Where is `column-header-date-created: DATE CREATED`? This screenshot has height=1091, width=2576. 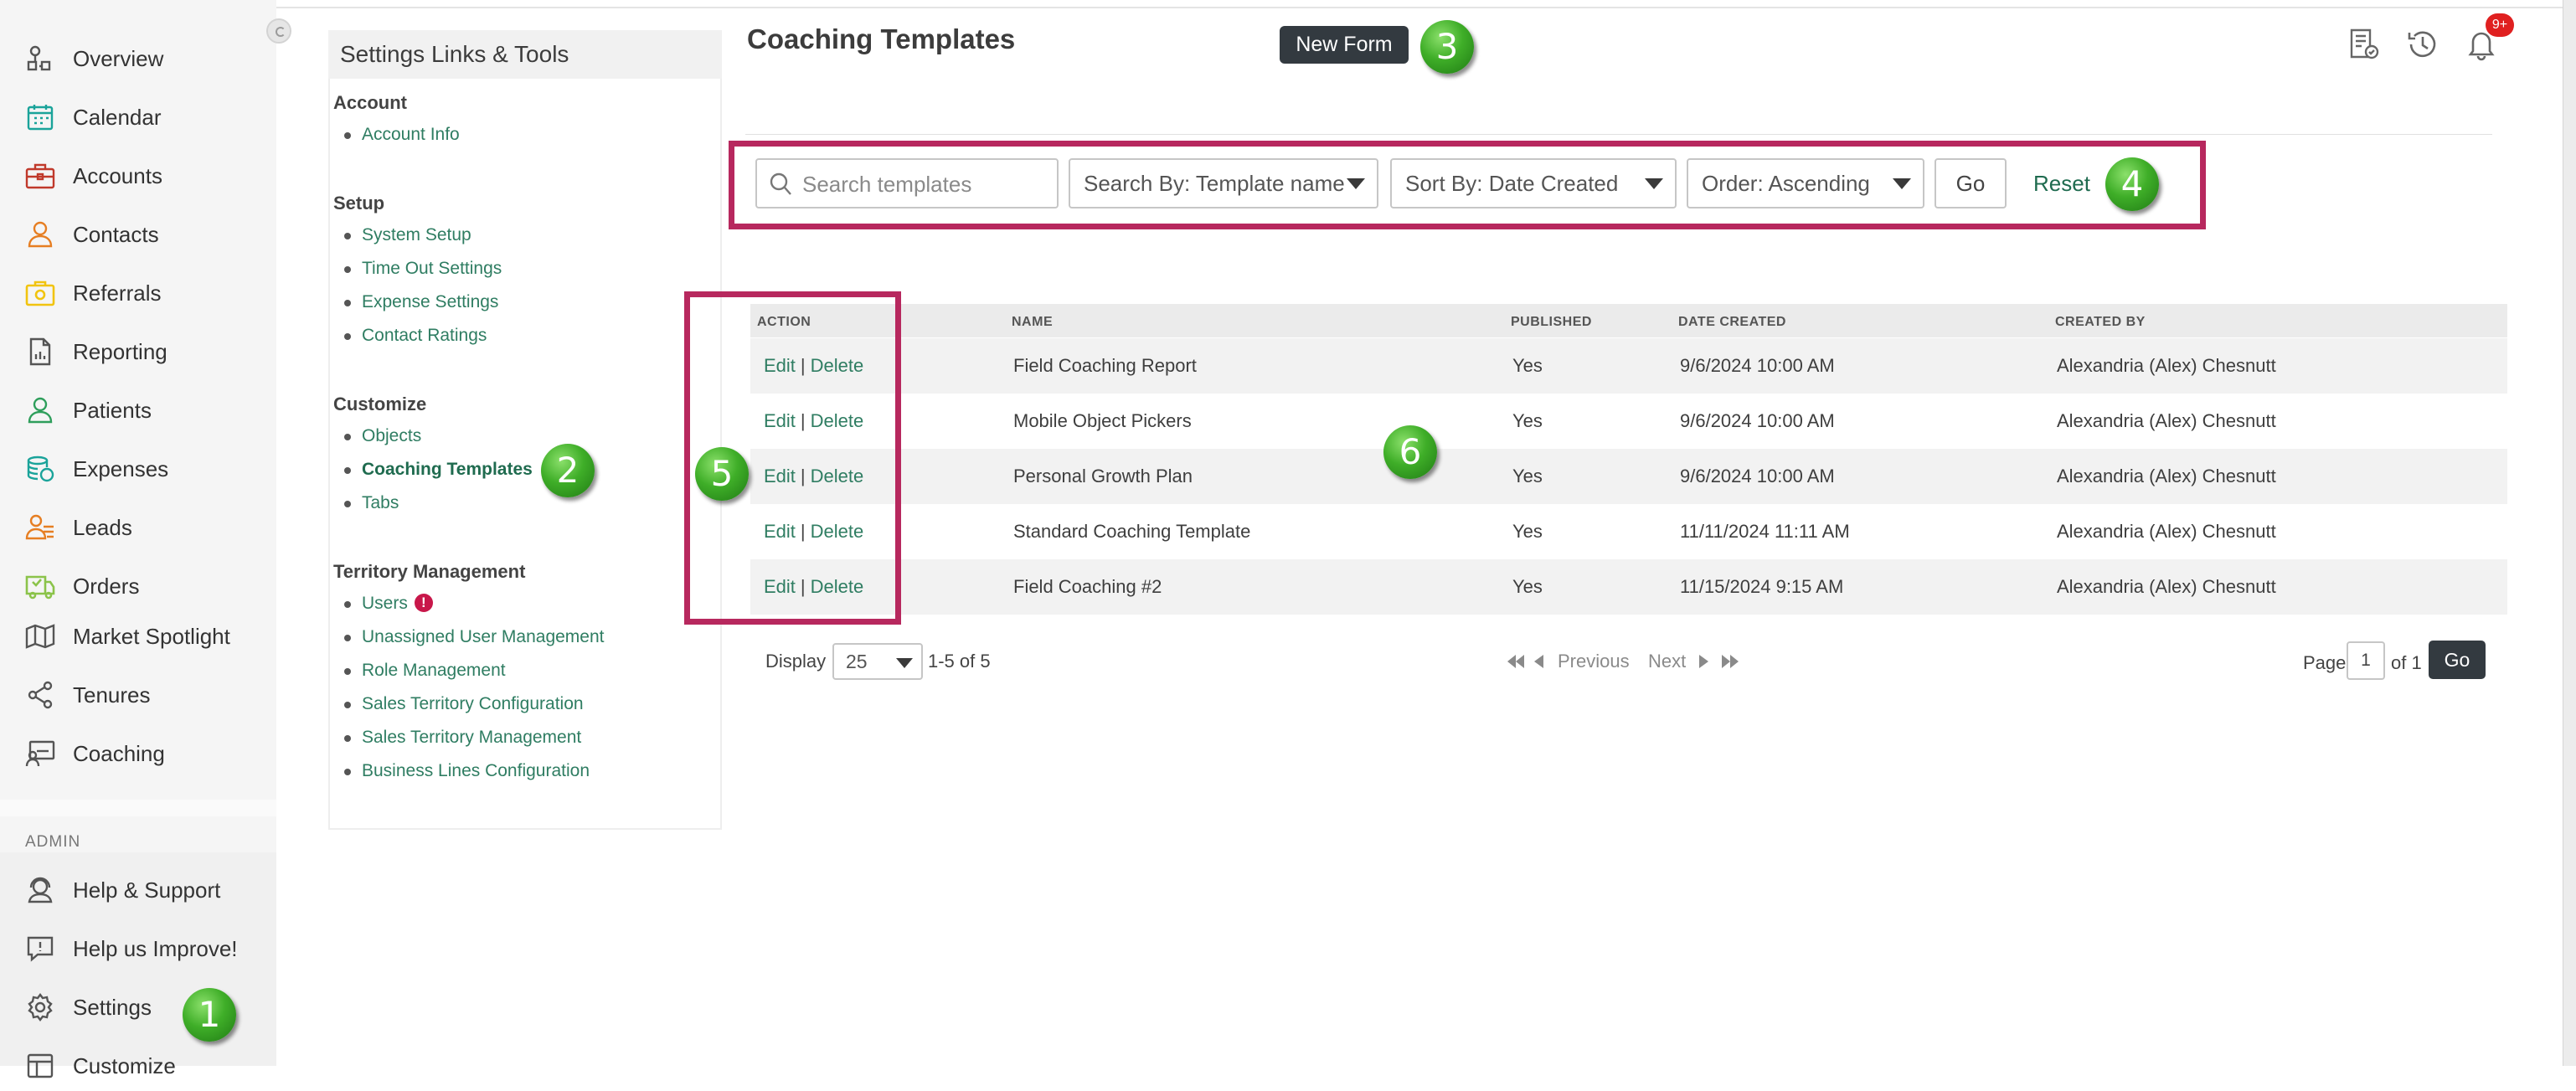
column-header-date-created: DATE CREATED is located at coordinates (1732, 322).